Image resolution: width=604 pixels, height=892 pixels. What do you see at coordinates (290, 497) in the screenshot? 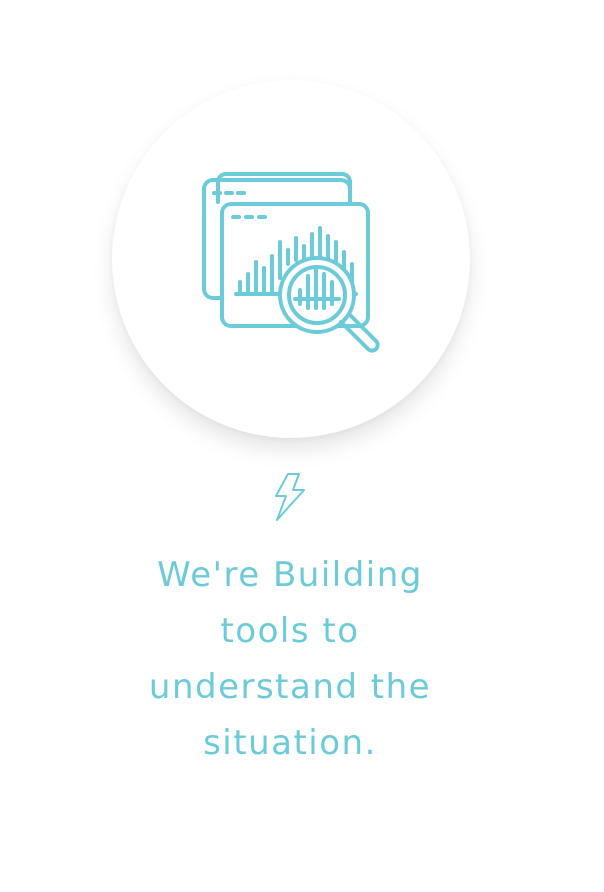
I see `lightning-bolt-icon` at bounding box center [290, 497].